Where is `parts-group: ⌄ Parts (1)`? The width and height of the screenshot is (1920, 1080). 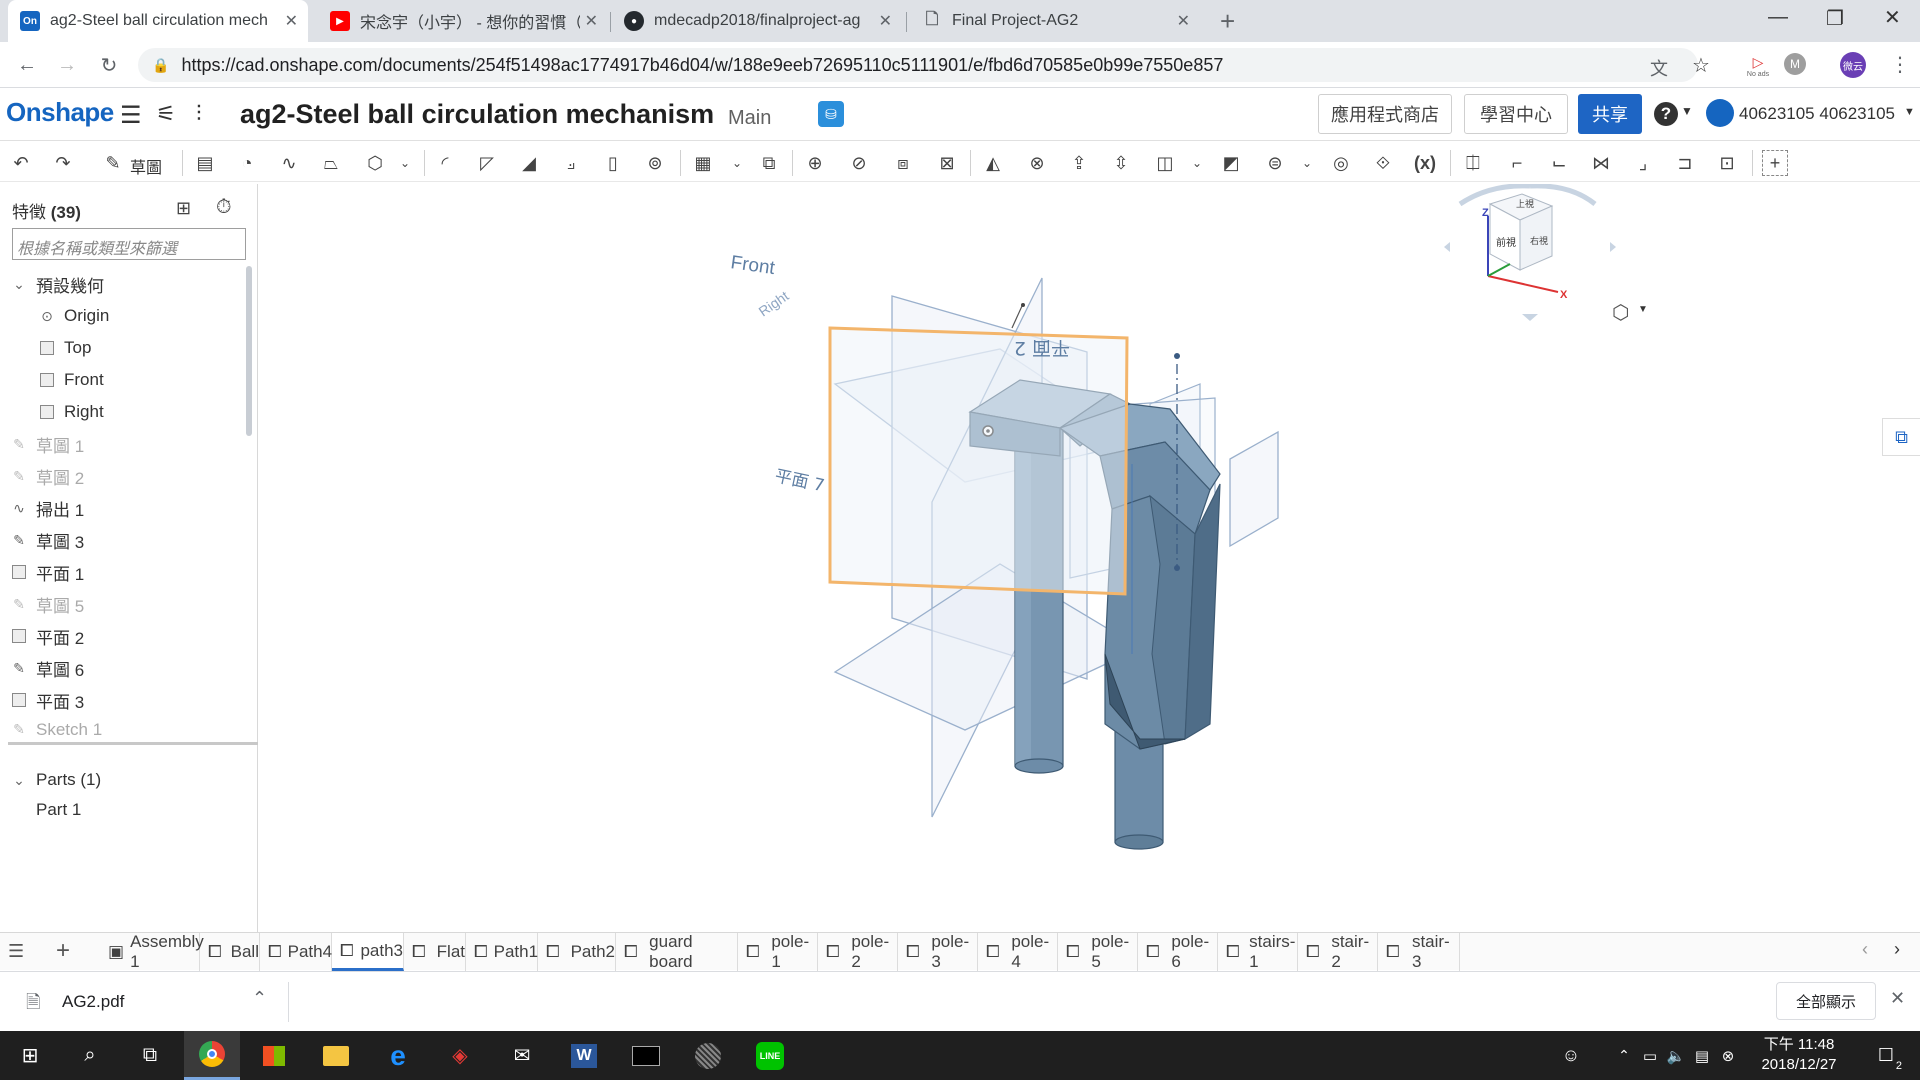
parts-group: ⌄ Parts (1) is located at coordinates (133, 780).